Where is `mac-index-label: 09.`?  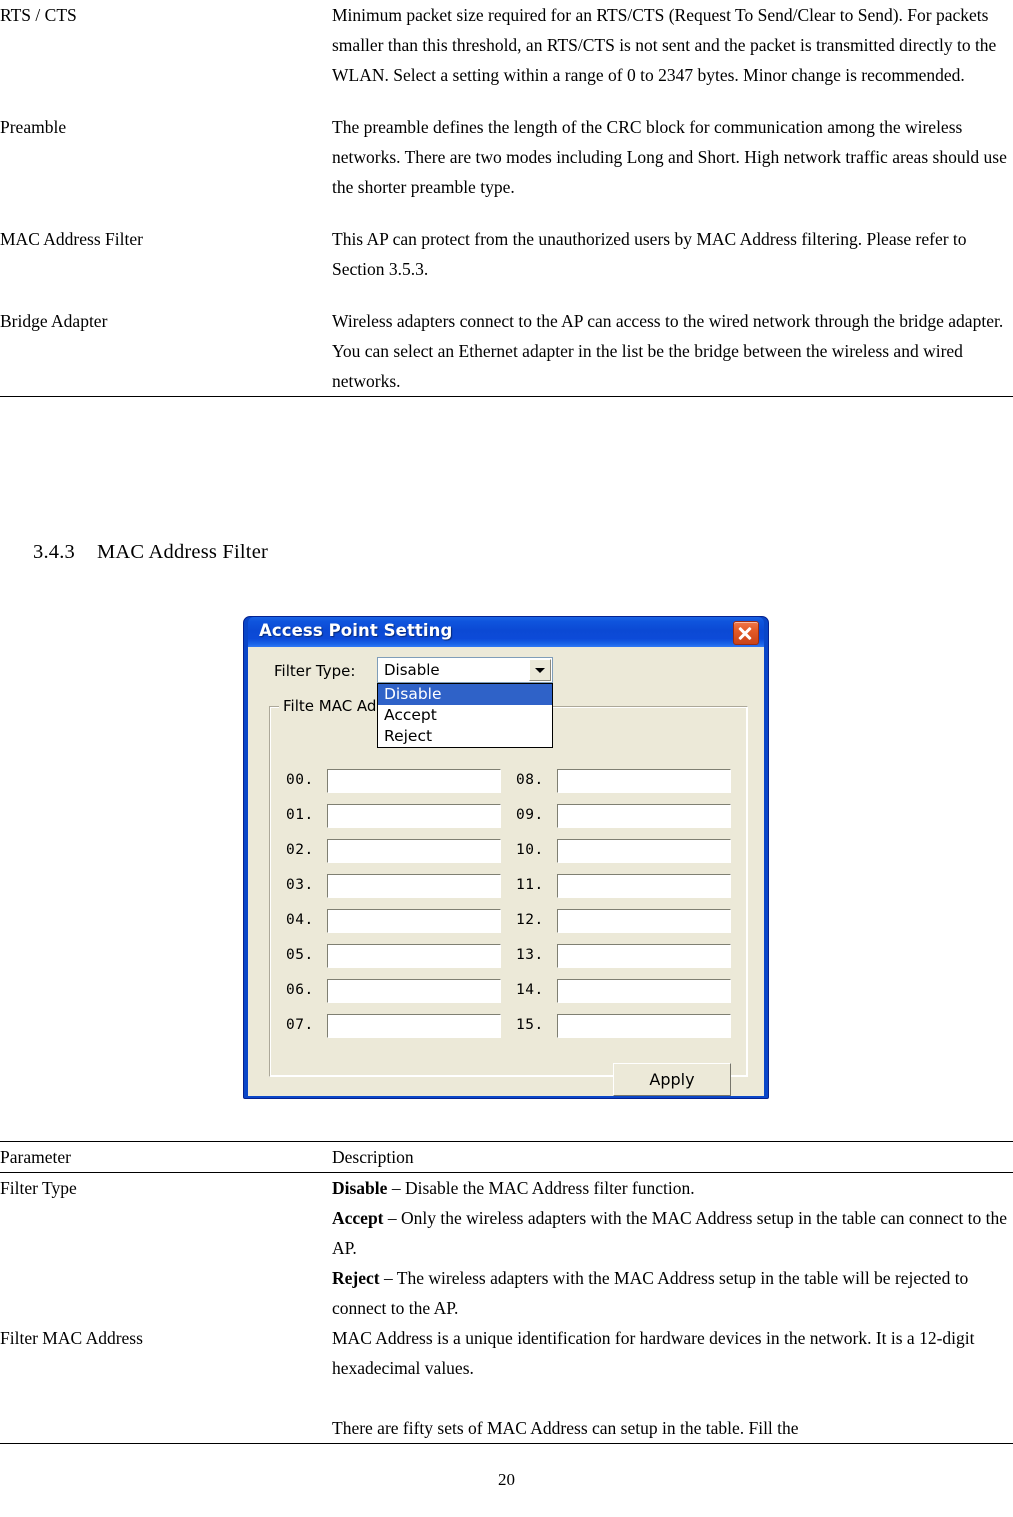 mac-index-label: 09. is located at coordinates (530, 815).